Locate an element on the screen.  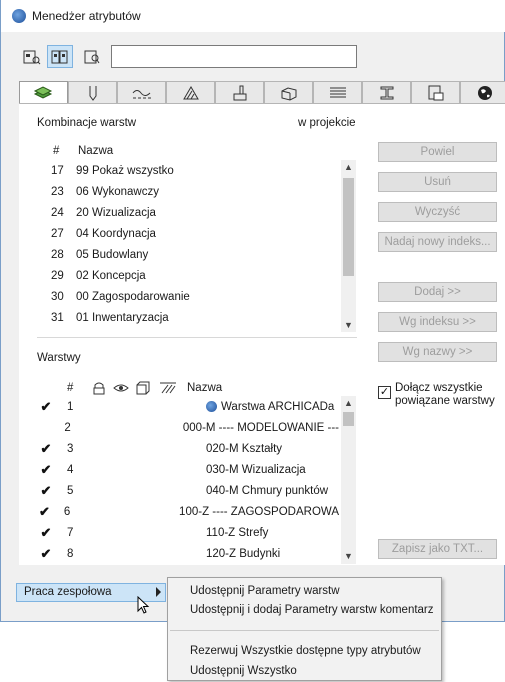
combo-num: 31 is located at coordinates (57, 317).